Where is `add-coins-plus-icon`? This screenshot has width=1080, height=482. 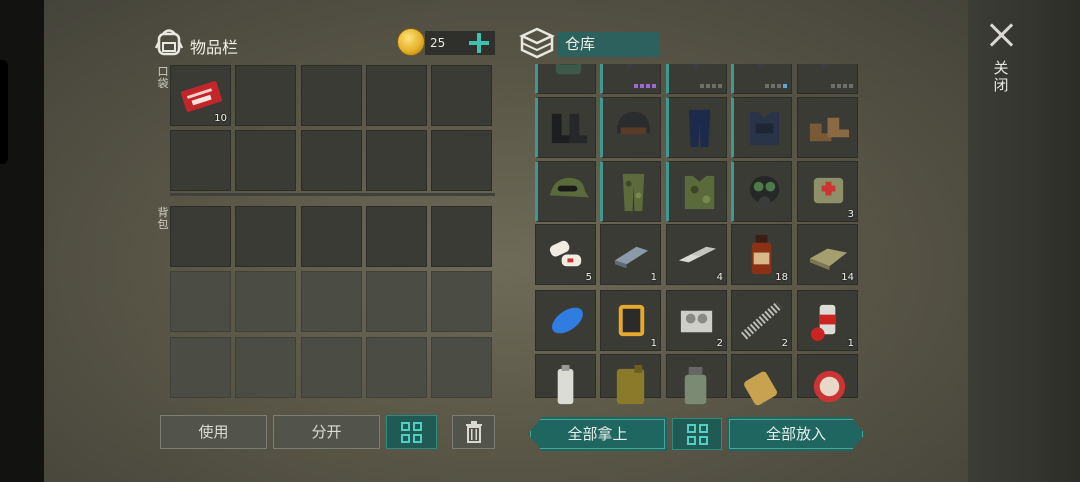 add-coins-plus-icon is located at coordinates (479, 43).